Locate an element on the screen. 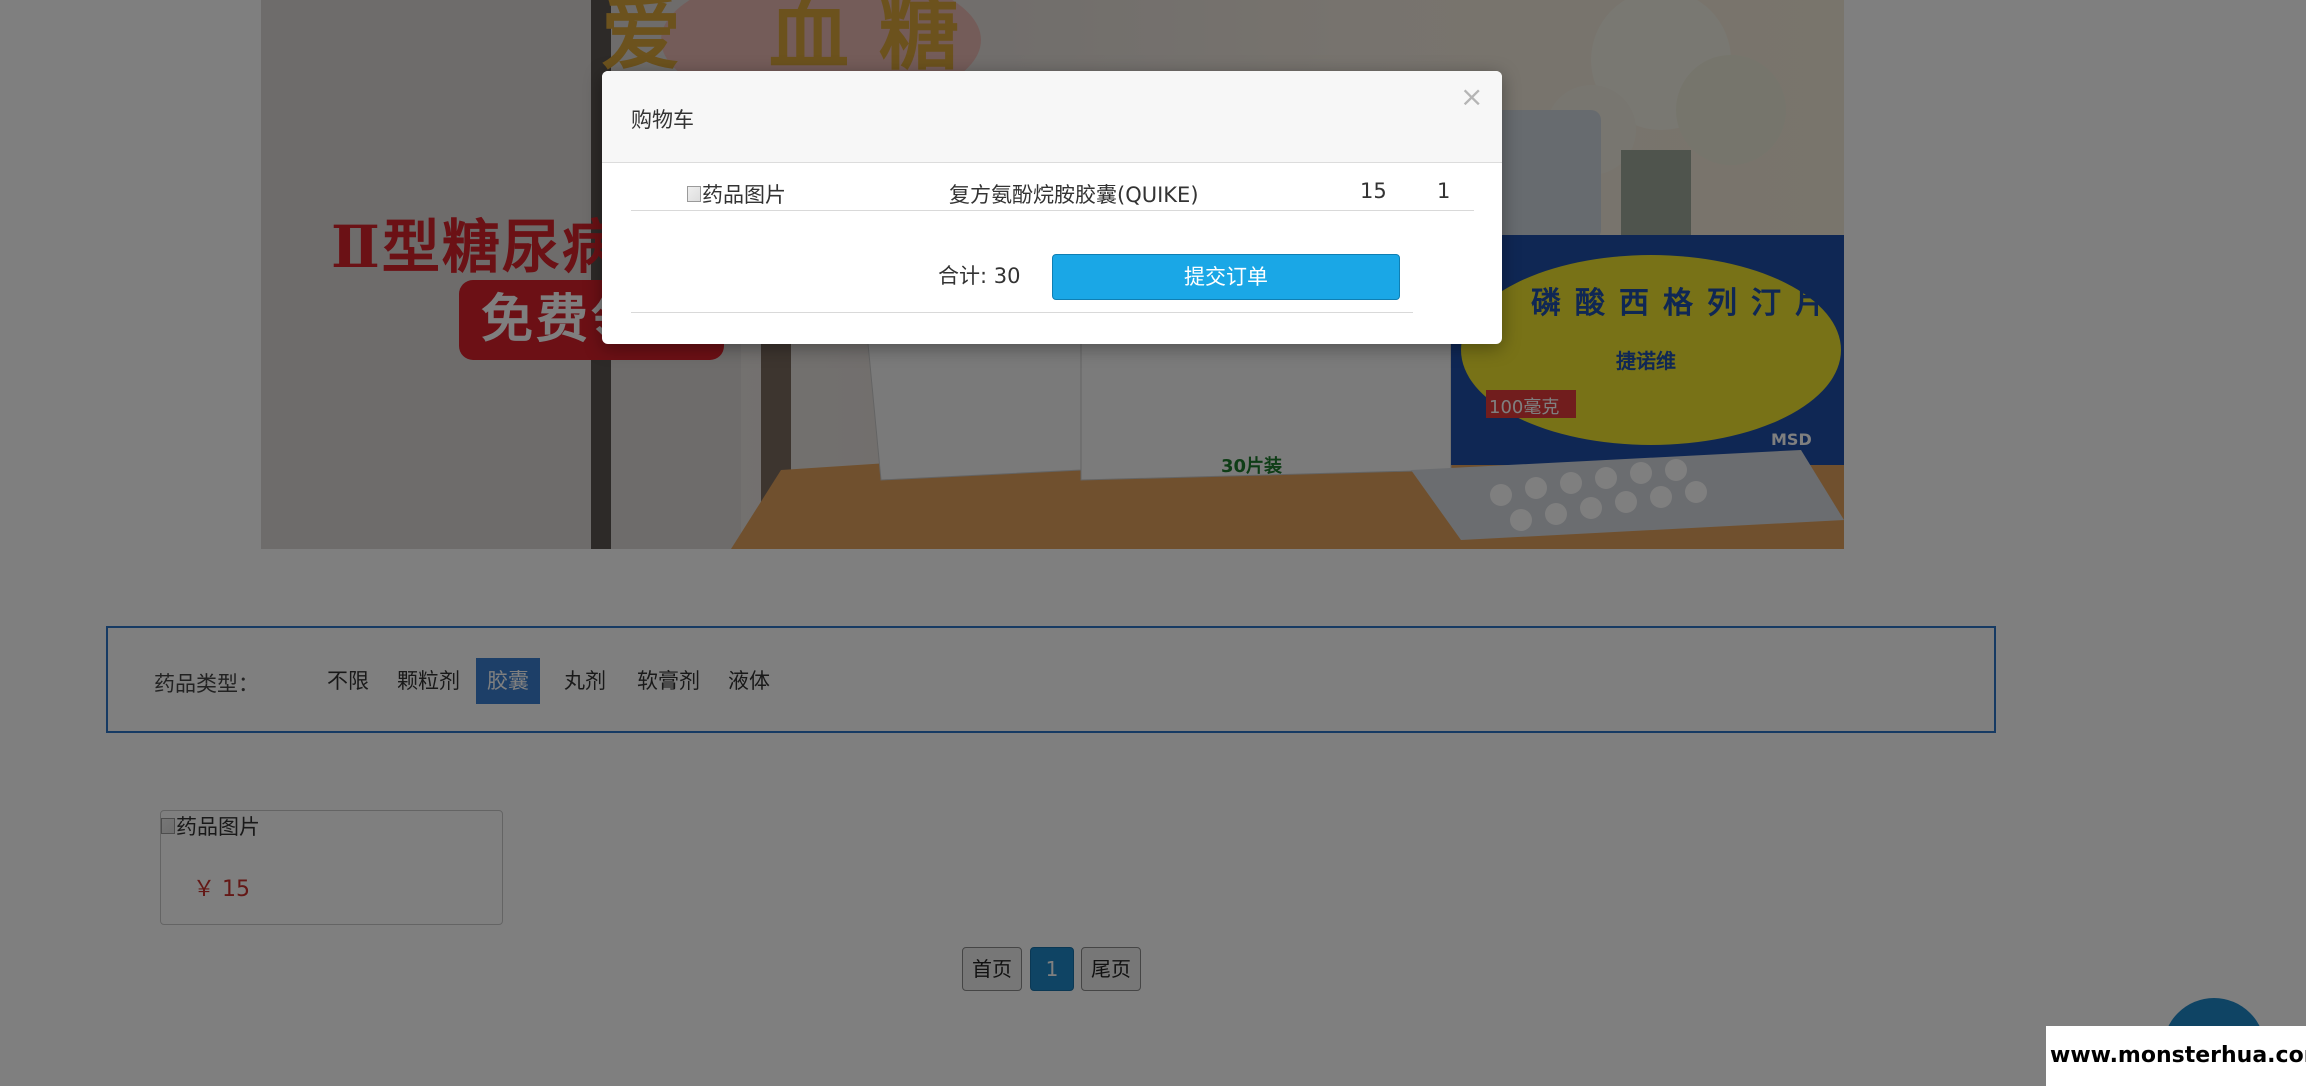  modal-title: 购物车 is located at coordinates (662, 120).